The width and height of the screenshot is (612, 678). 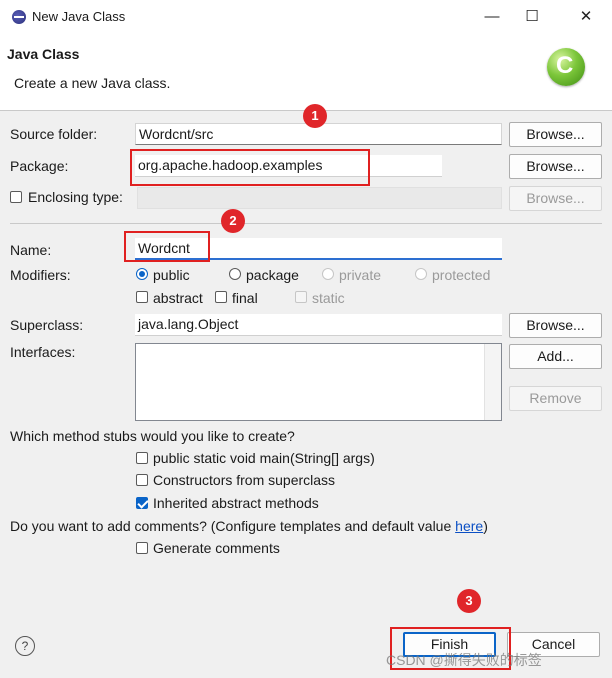 I want to click on private-radio-label: private, so click(x=360, y=275).